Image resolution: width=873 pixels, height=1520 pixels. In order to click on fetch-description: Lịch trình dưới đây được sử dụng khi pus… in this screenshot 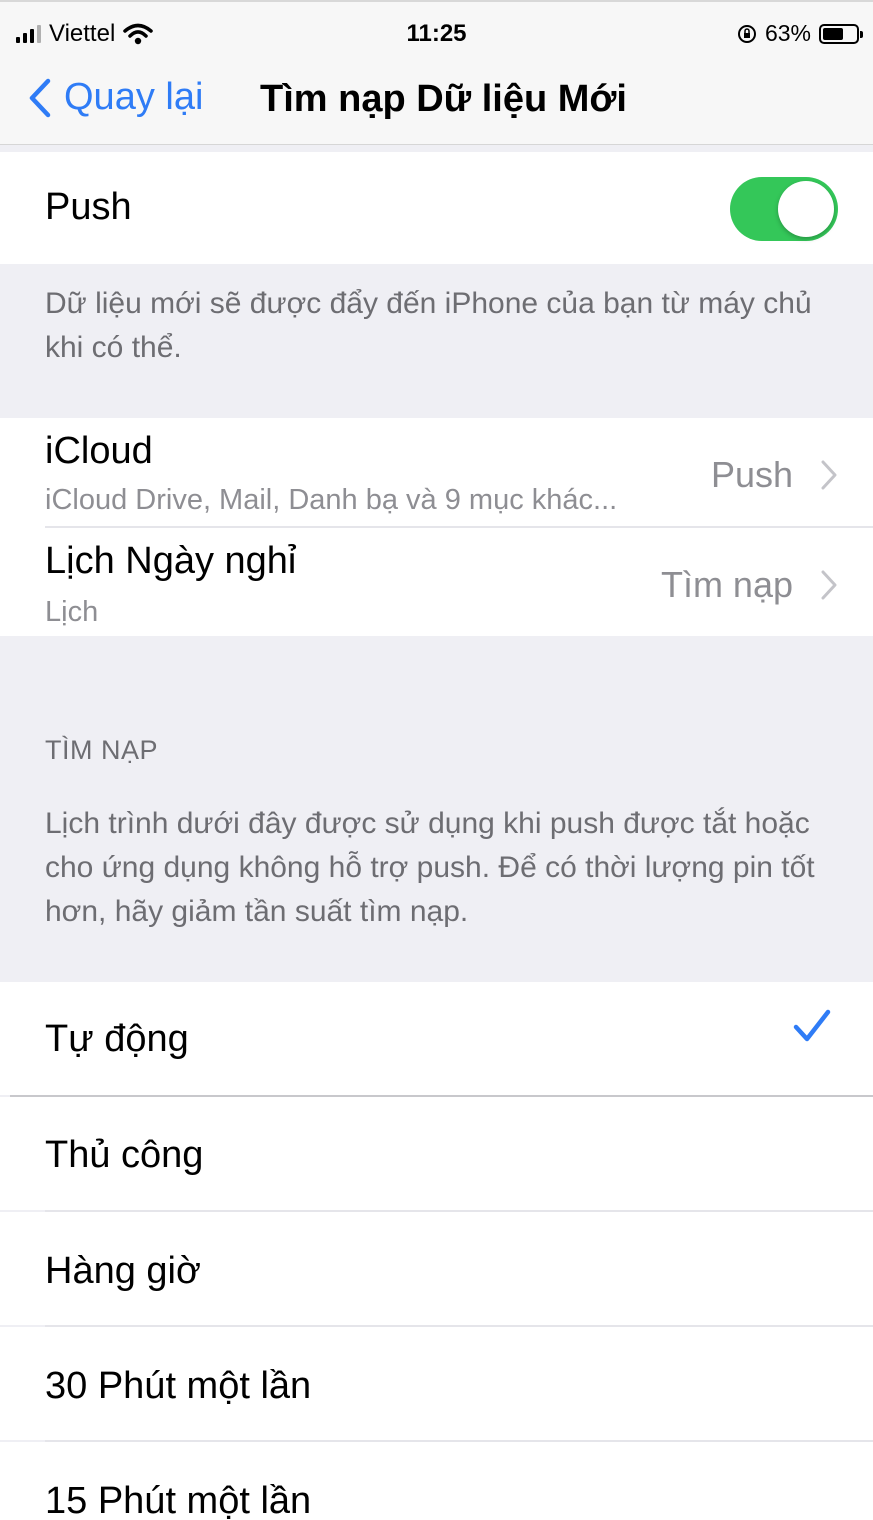, I will do `click(430, 867)`.